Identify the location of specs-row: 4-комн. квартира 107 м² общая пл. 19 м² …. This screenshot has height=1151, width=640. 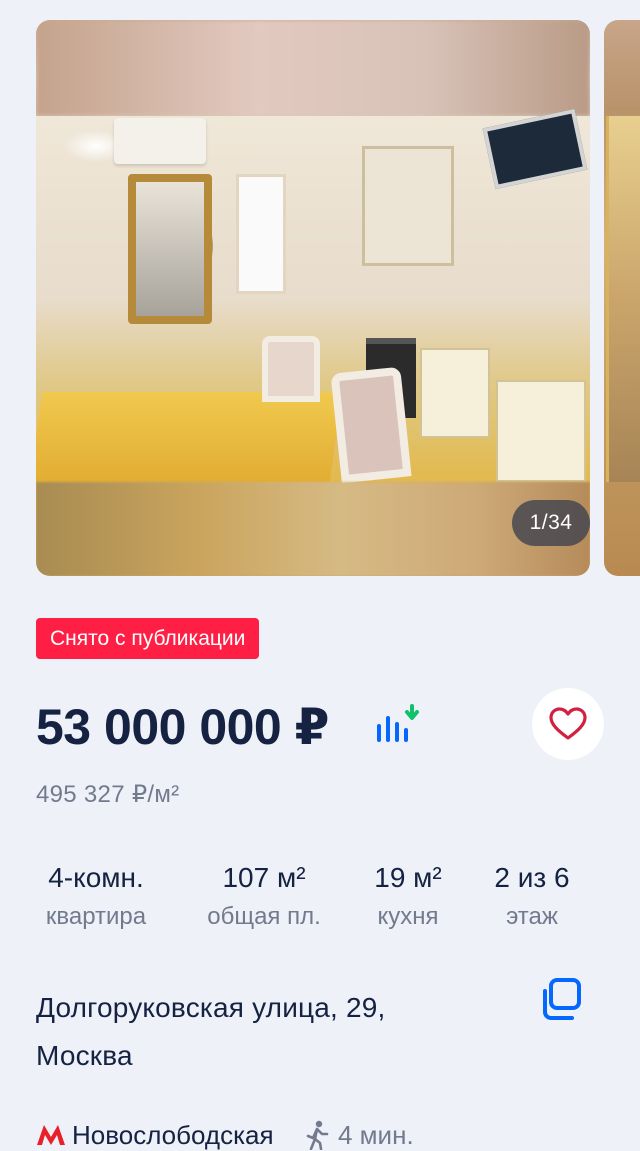
(320, 898).